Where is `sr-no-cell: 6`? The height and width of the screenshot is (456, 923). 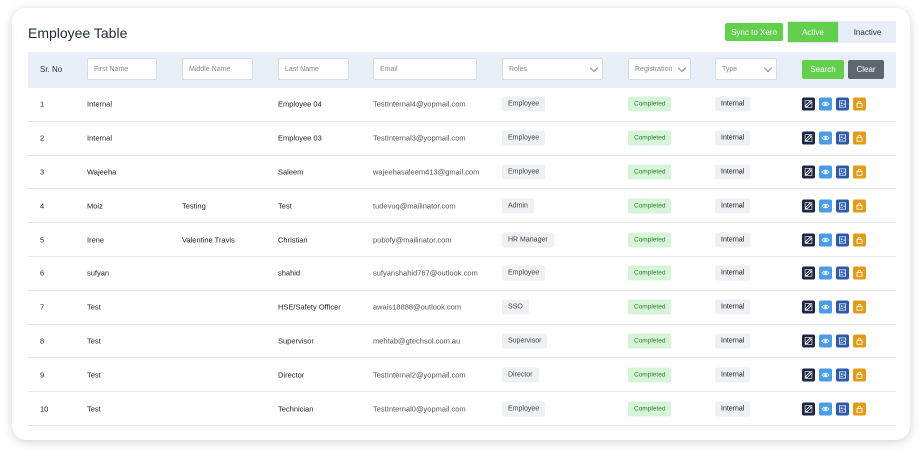
sr-no-cell: 6 is located at coordinates (42, 273).